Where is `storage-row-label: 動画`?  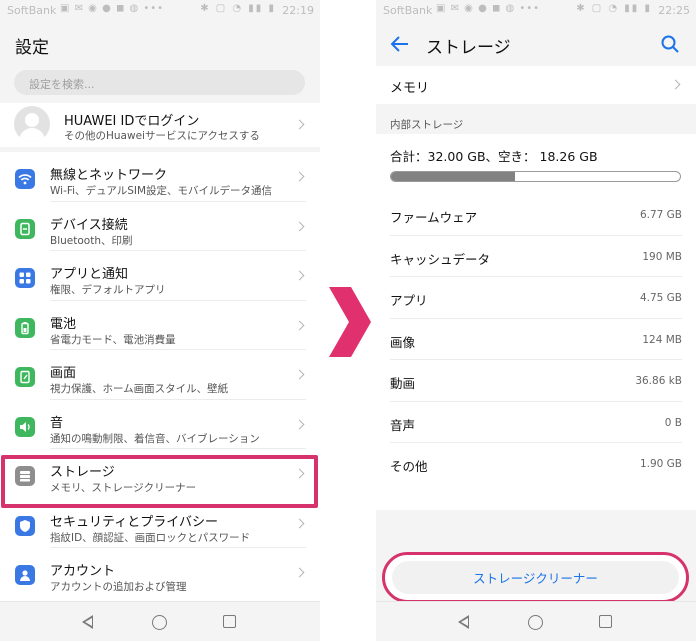 storage-row-label: 動画 is located at coordinates (403, 383).